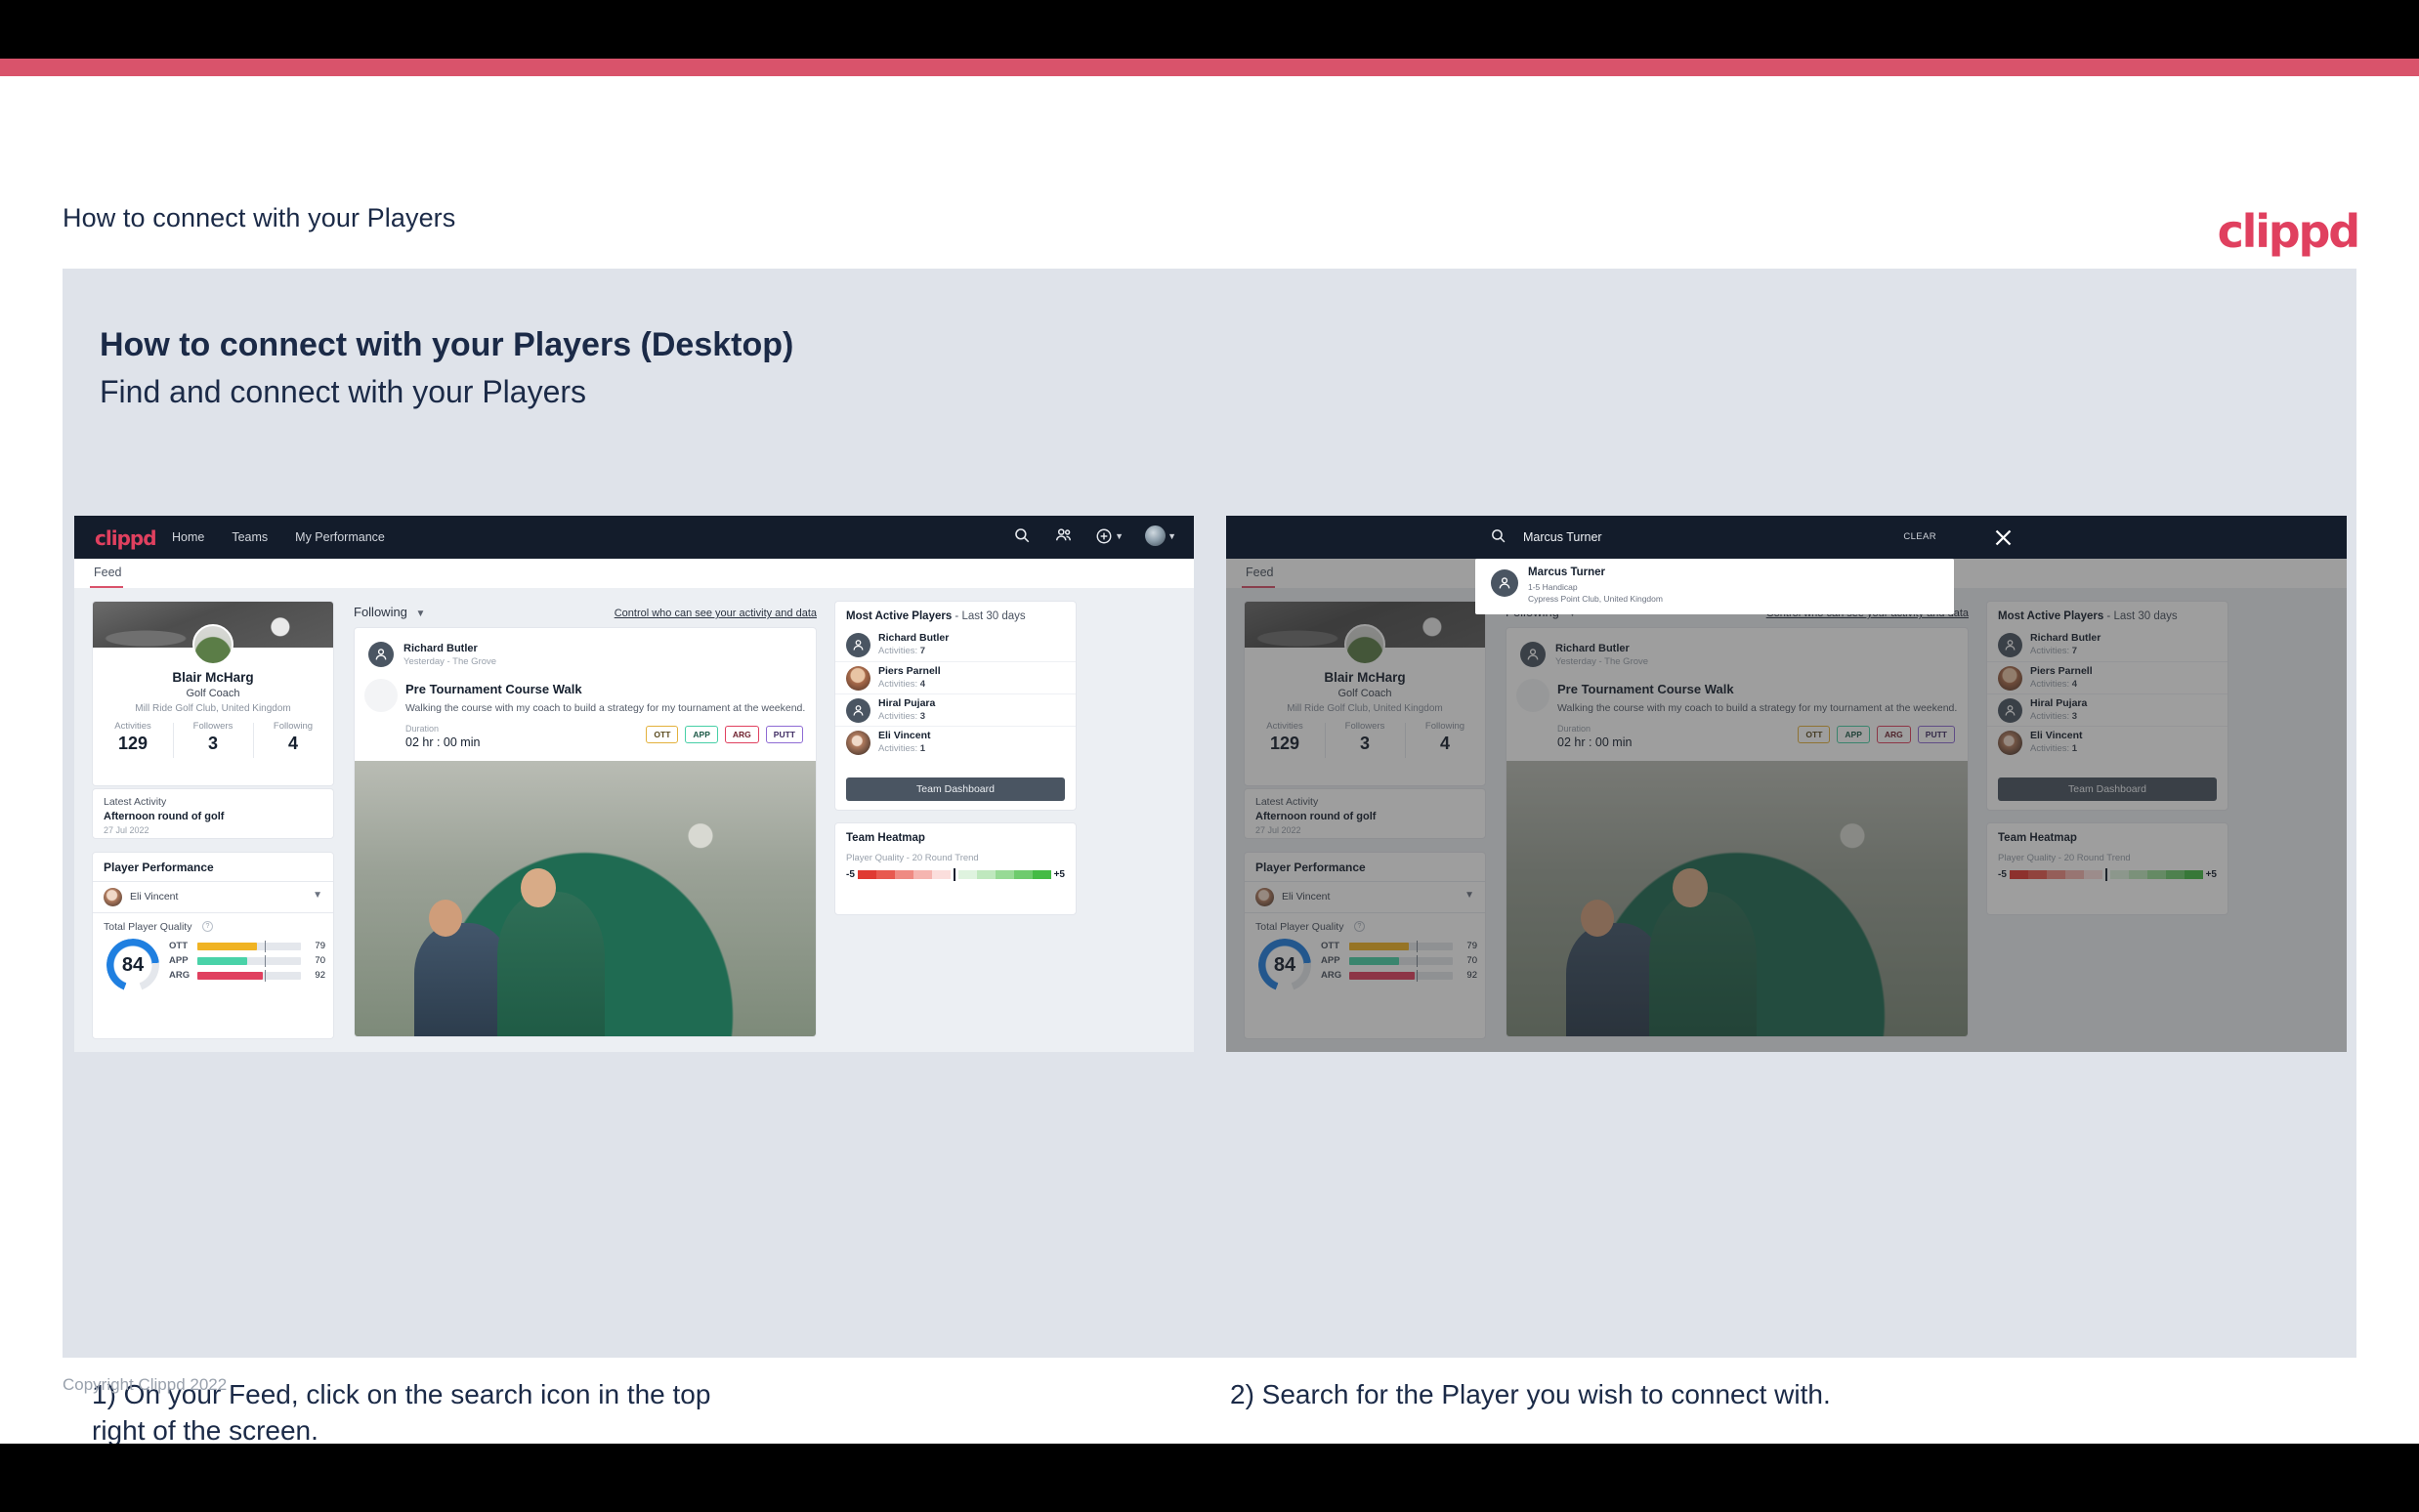  What do you see at coordinates (180, 975) in the screenshot?
I see `metric-key: ARG` at bounding box center [180, 975].